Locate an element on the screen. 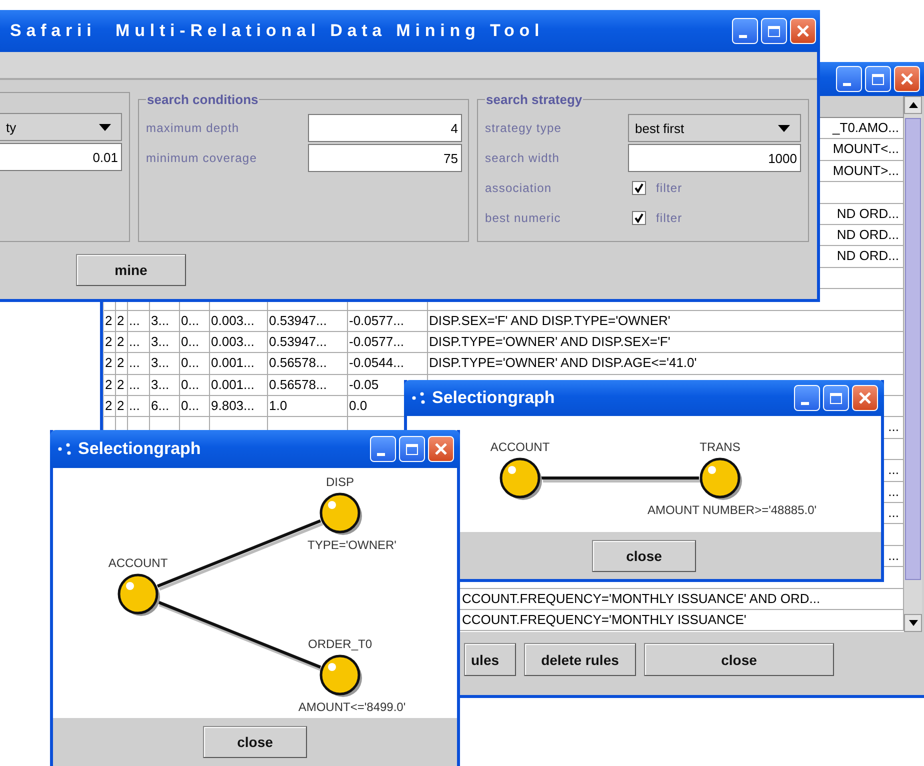  down-arrow-icon is located at coordinates (913, 623).